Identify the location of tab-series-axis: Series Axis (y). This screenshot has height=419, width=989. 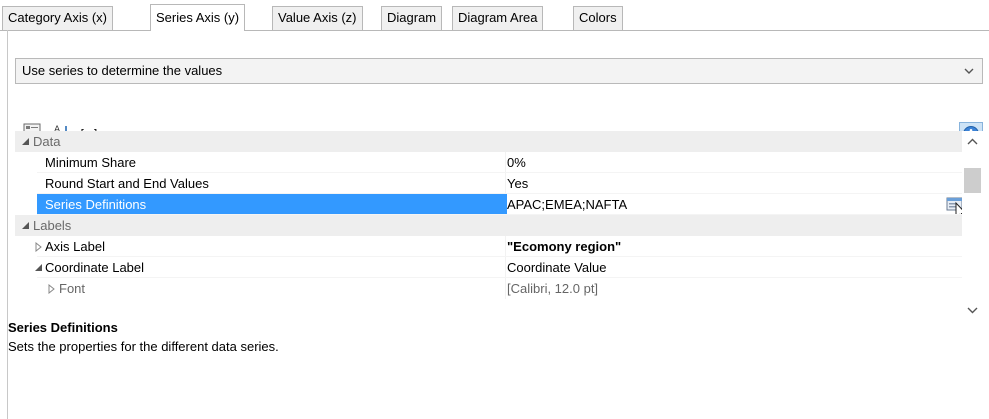
(198, 17).